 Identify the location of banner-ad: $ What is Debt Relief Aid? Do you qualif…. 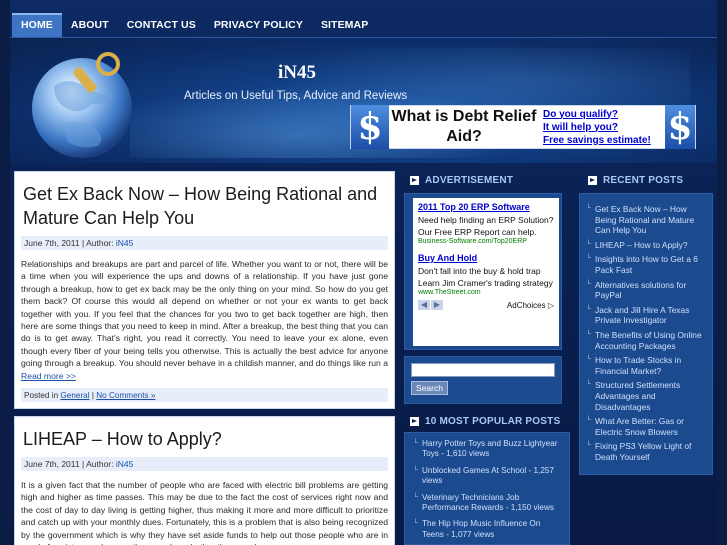
(523, 127).